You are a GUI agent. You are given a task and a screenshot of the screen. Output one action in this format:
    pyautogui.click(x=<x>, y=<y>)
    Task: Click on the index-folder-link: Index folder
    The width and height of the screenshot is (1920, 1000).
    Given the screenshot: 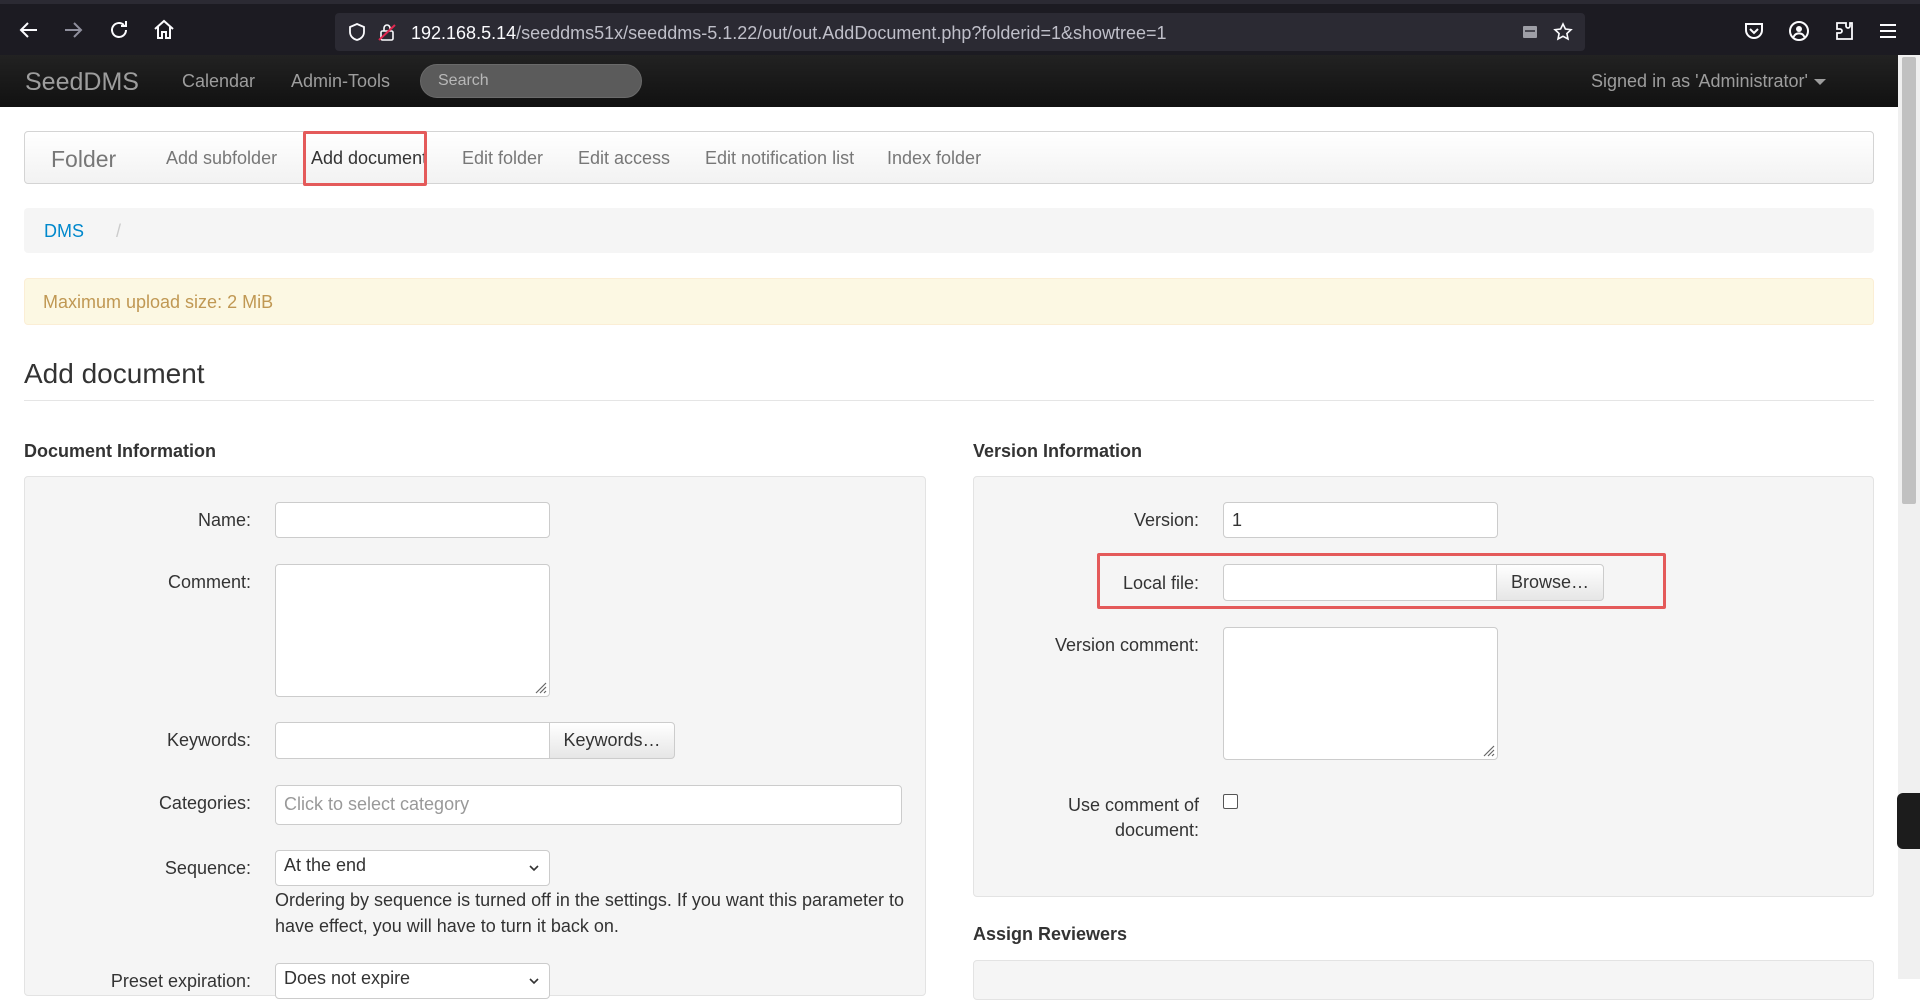 What is the action you would take?
    pyautogui.click(x=934, y=158)
    